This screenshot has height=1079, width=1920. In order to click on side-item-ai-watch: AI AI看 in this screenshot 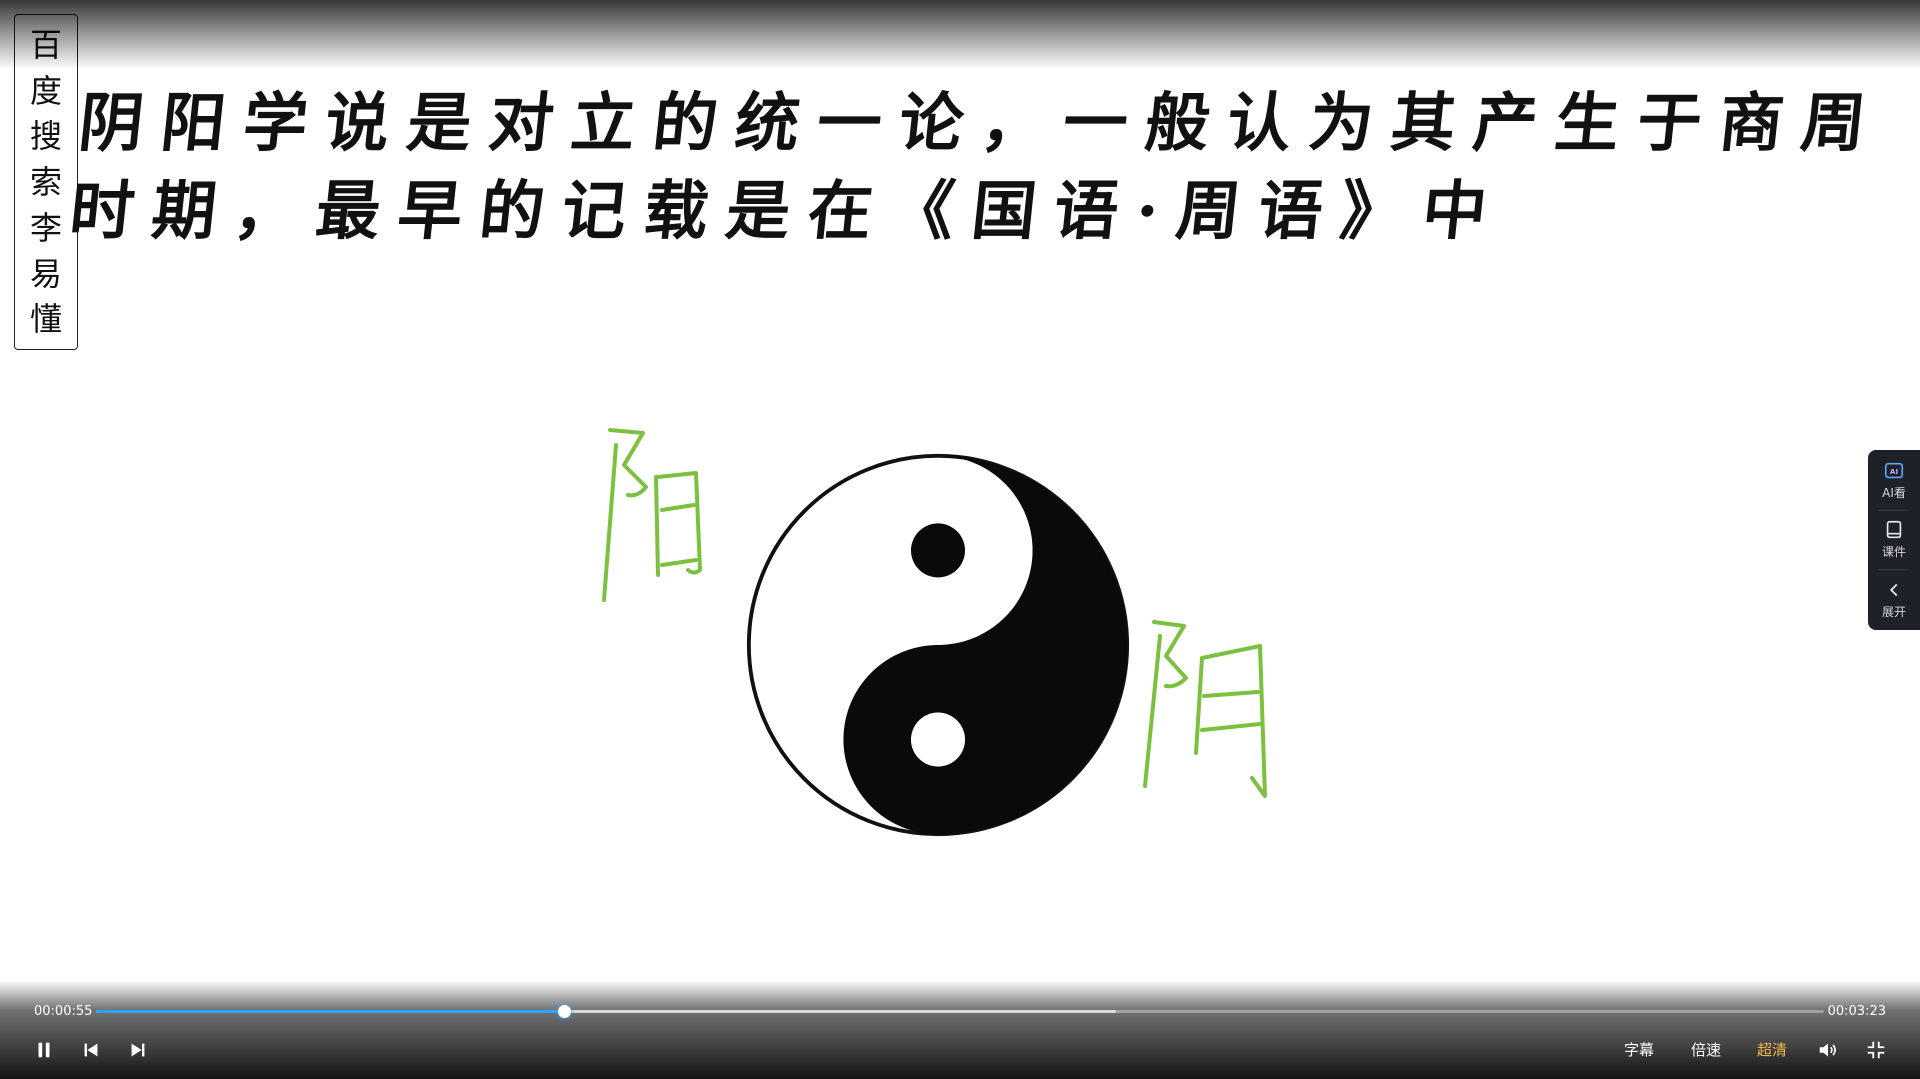, I will do `click(1894, 480)`.